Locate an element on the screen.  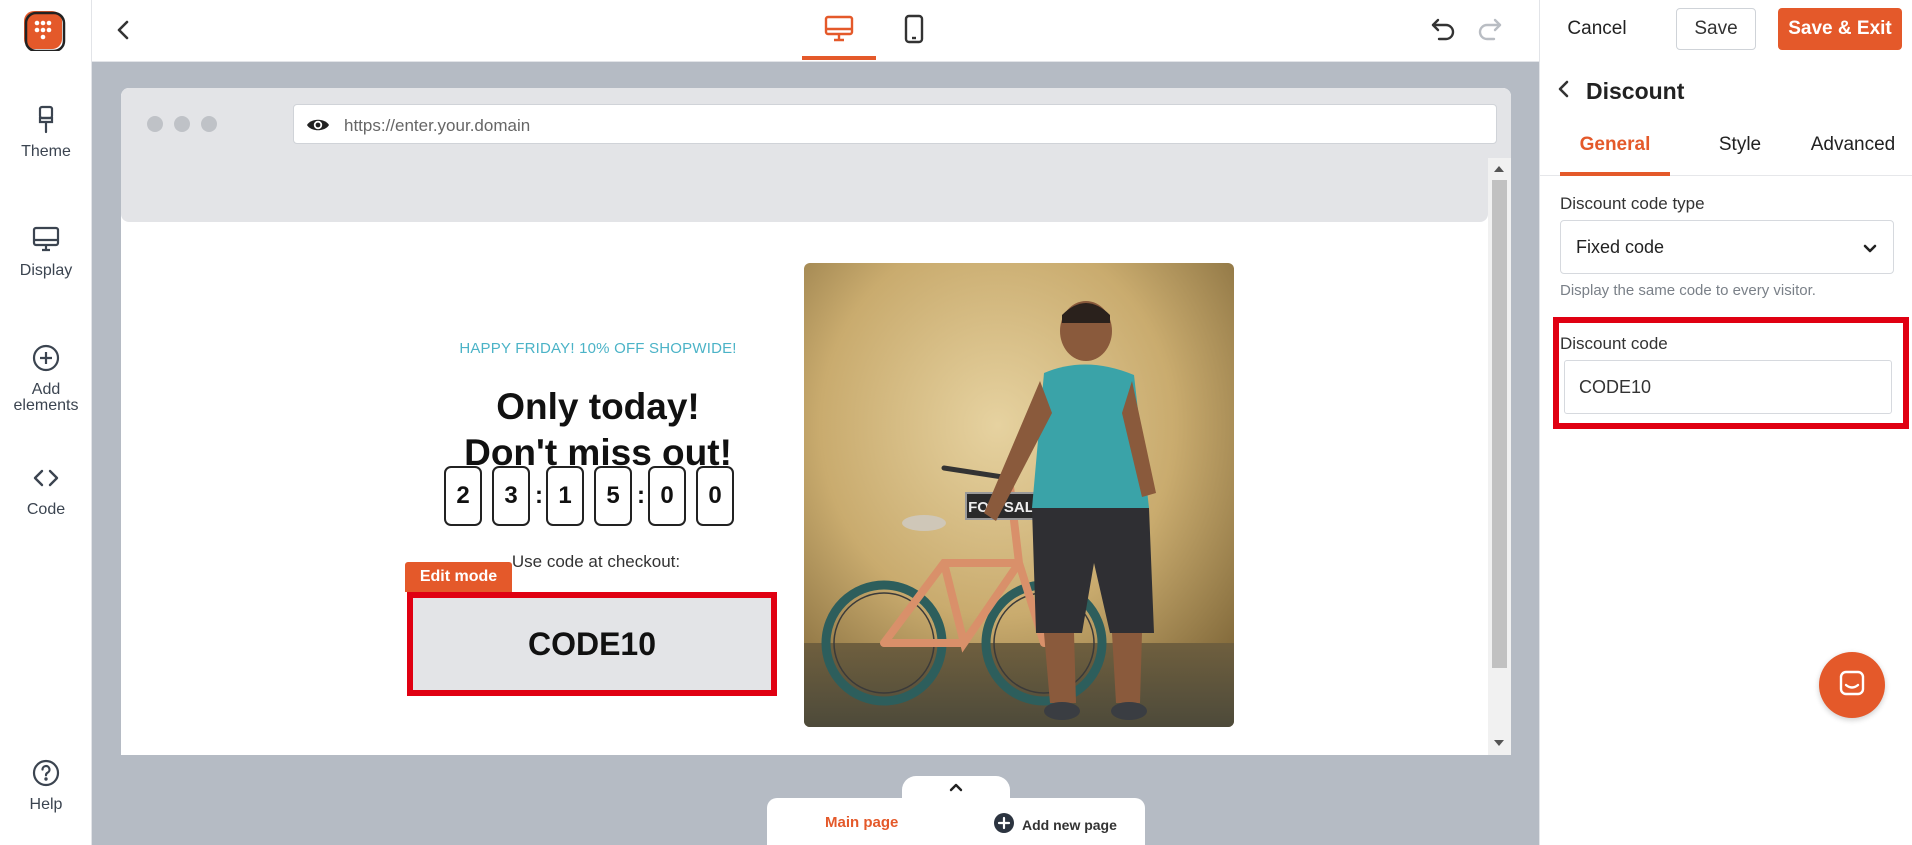
countdown-digit: 2 is located at coordinates (463, 496).